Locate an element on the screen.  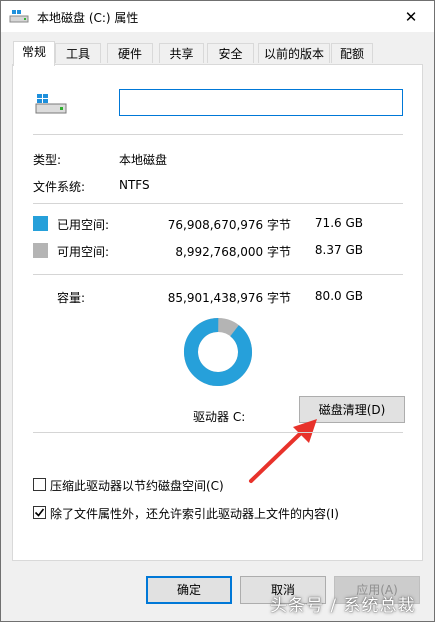
used-space-label: 已用空间: is located at coordinates (83, 225).